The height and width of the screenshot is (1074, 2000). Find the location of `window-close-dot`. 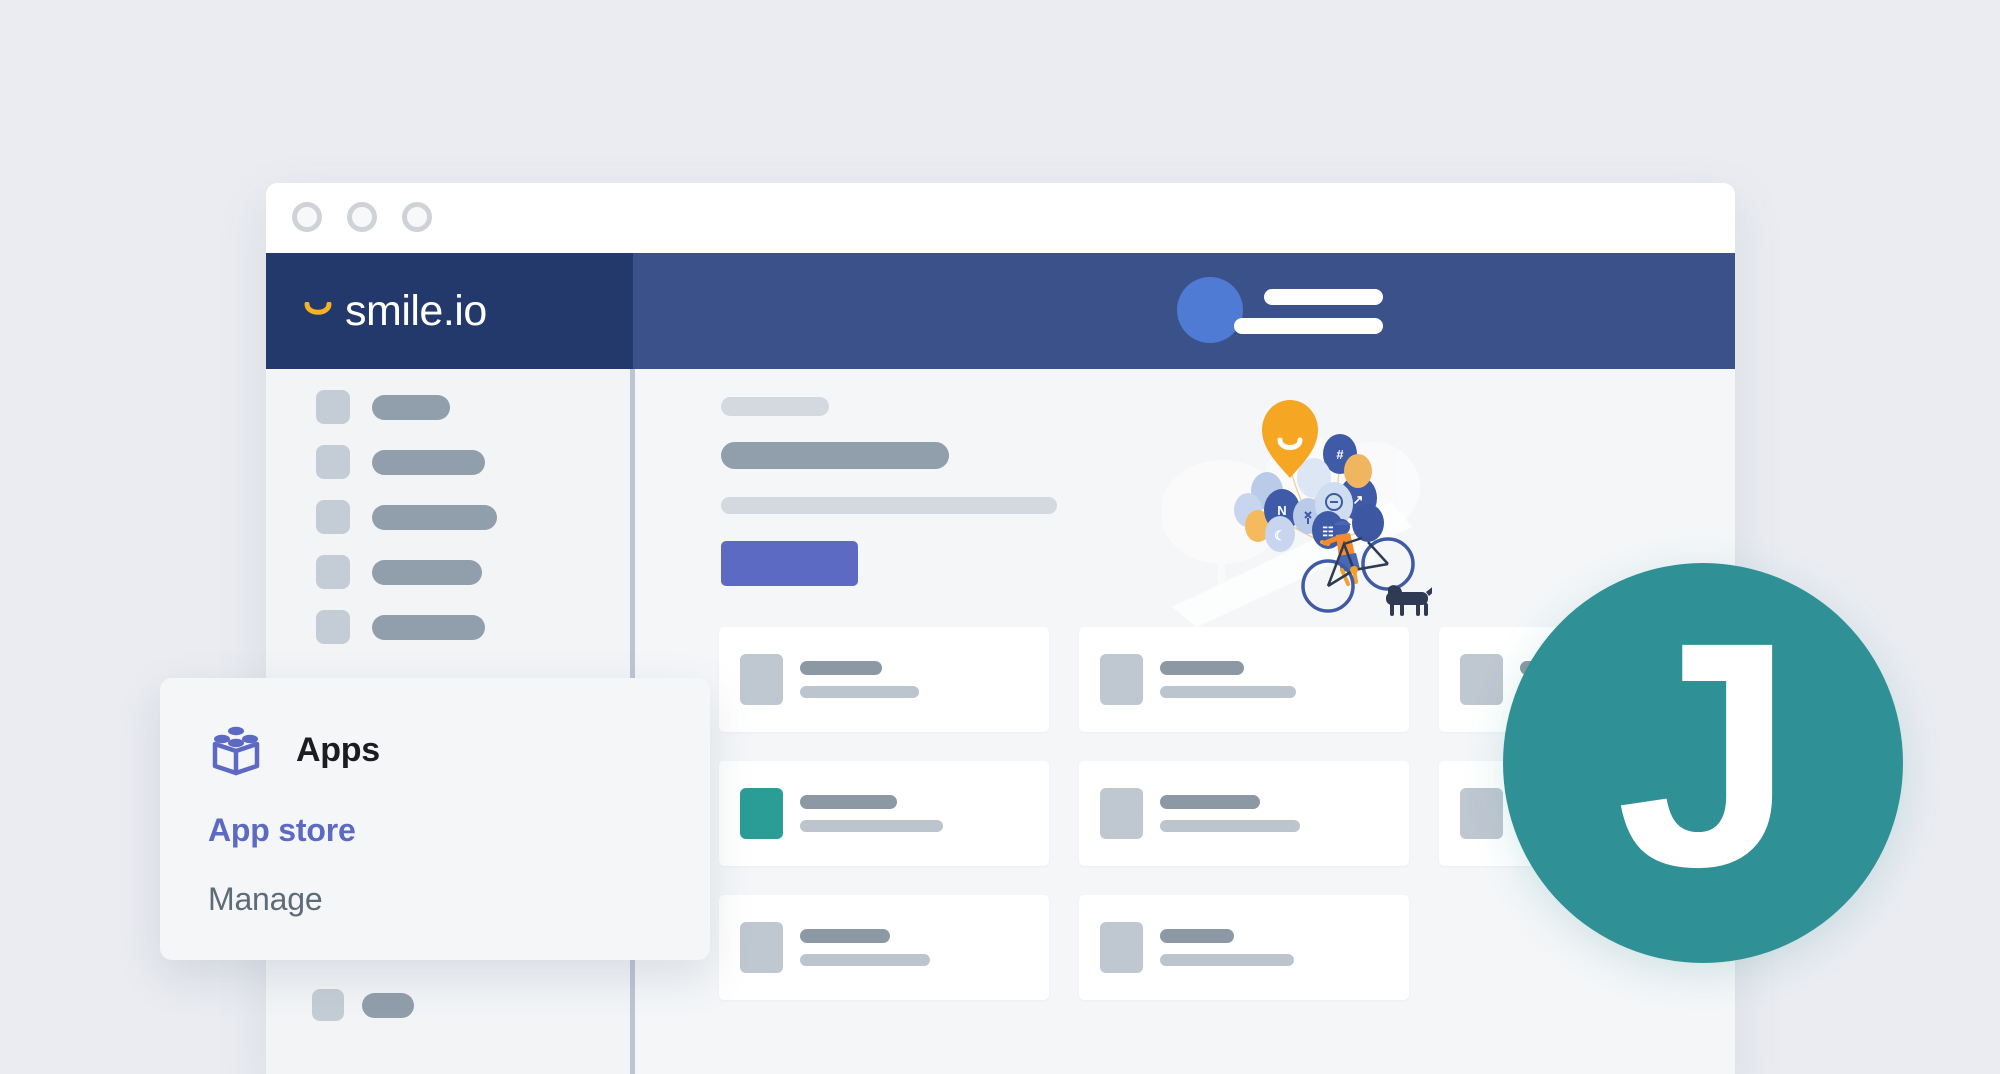

window-close-dot is located at coordinates (307, 217).